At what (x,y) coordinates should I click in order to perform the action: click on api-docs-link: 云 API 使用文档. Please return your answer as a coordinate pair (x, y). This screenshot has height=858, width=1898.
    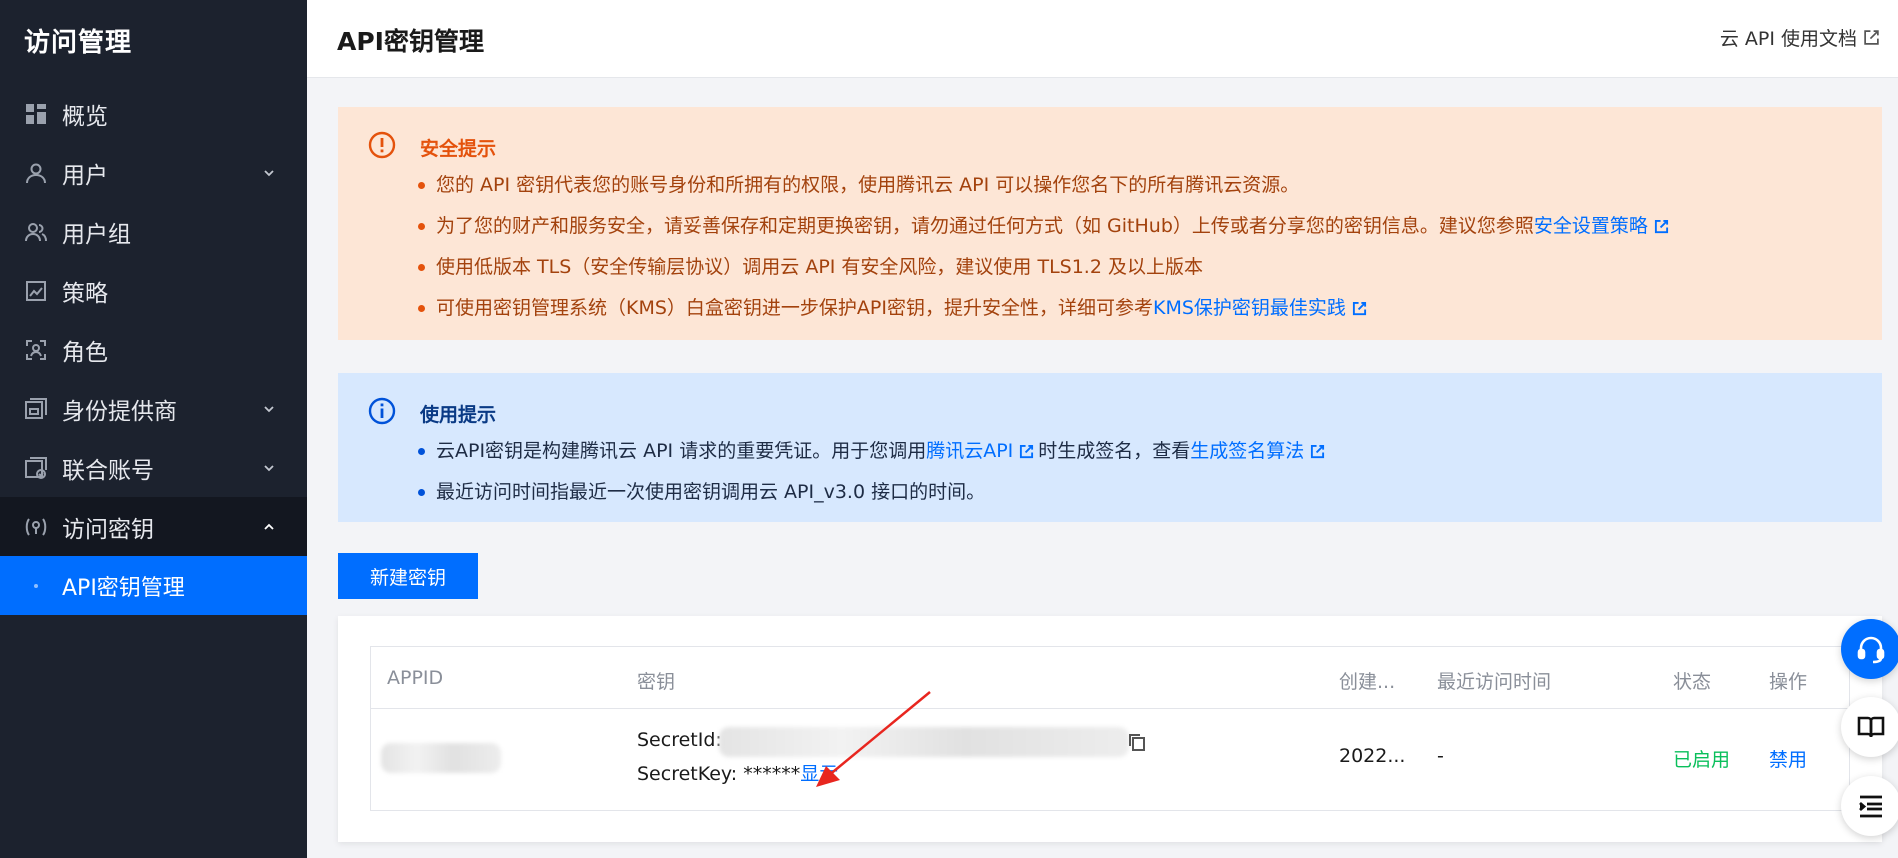
    Looking at the image, I should click on (1800, 37).